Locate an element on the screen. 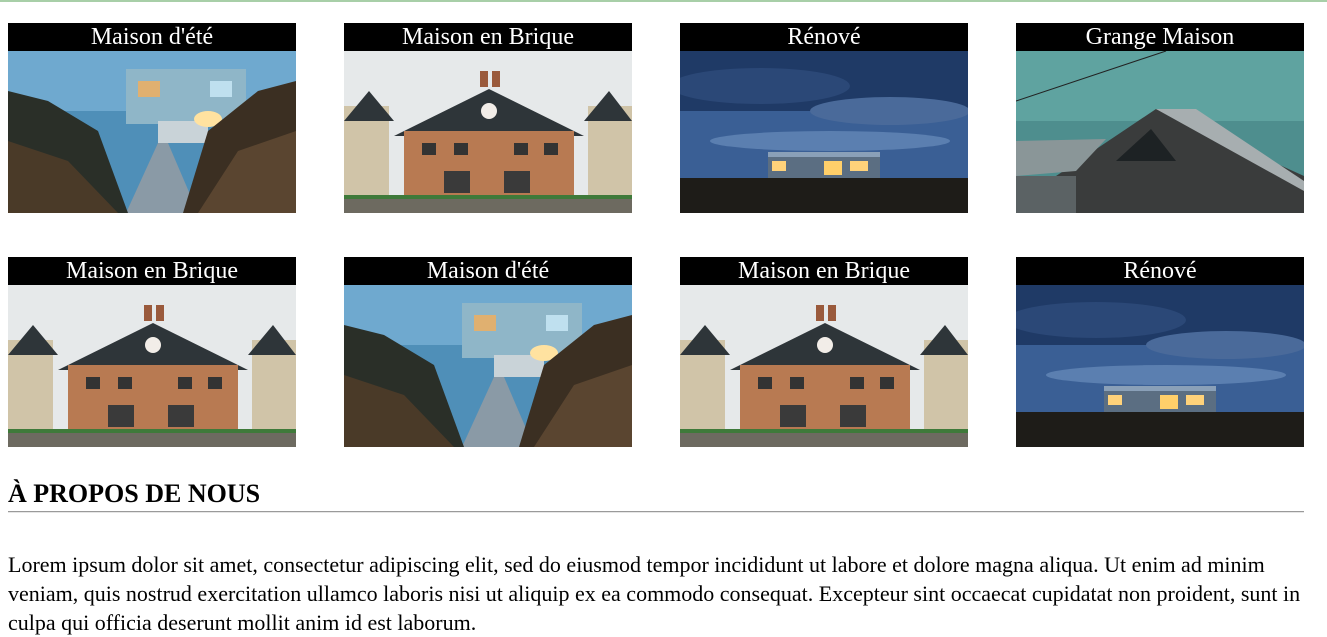  barn-house-photo is located at coordinates (1160, 132).